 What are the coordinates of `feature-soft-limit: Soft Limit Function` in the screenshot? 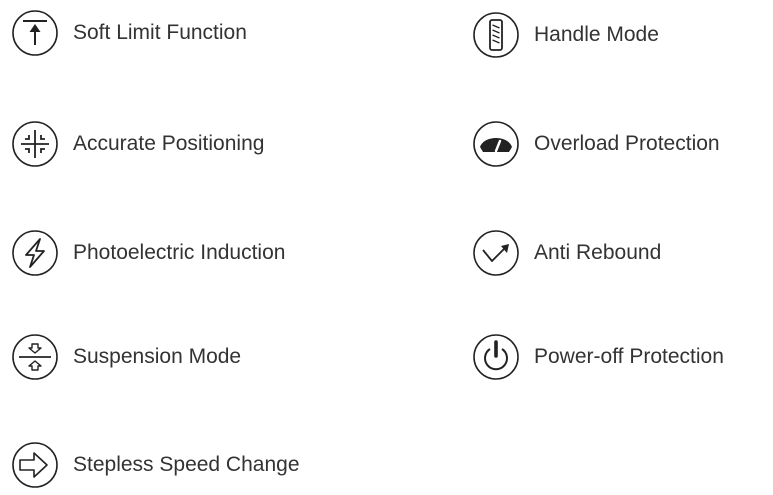 It's located at (128, 33).